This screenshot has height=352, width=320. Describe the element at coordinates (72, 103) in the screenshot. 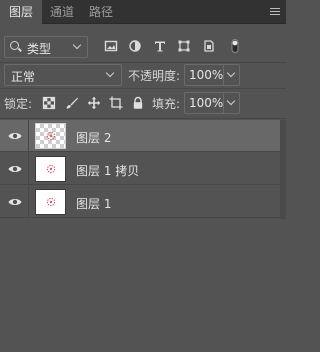

I see `lock-image-pixels-icon` at that location.